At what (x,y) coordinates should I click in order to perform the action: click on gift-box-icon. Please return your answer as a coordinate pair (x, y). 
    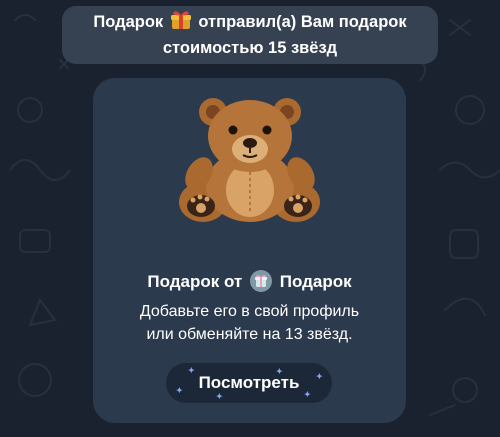
    Looking at the image, I should click on (180, 20).